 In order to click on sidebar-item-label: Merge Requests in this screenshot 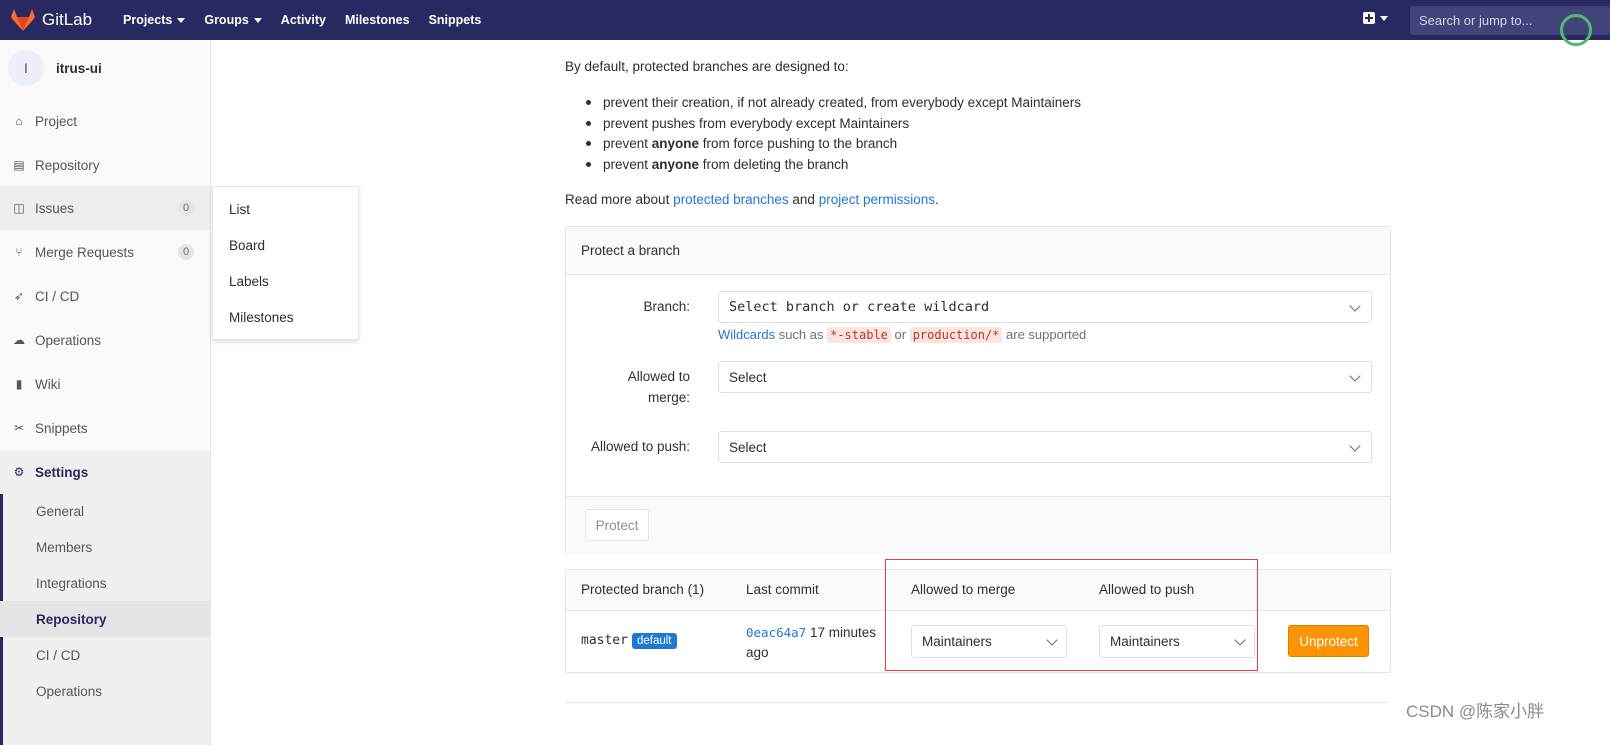, I will do `click(85, 252)`.